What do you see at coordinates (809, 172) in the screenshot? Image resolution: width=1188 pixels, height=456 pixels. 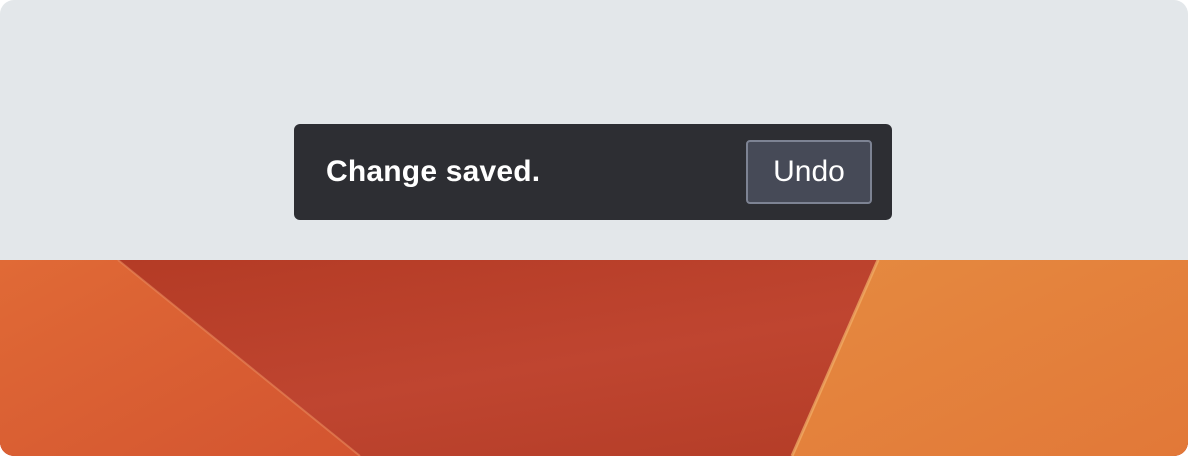 I see `undo-button: Undo` at bounding box center [809, 172].